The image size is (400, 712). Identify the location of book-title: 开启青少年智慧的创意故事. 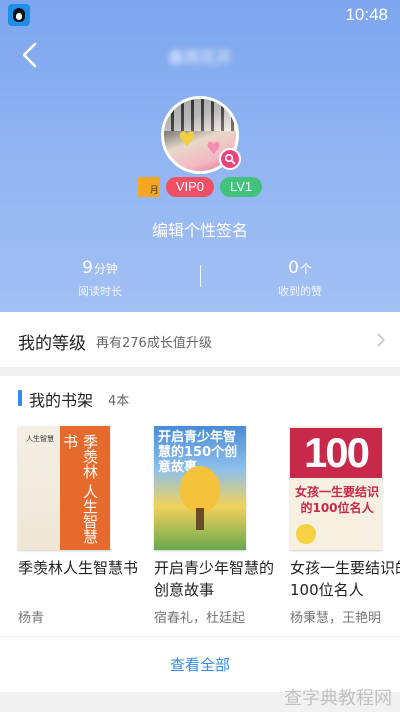
(219, 579).